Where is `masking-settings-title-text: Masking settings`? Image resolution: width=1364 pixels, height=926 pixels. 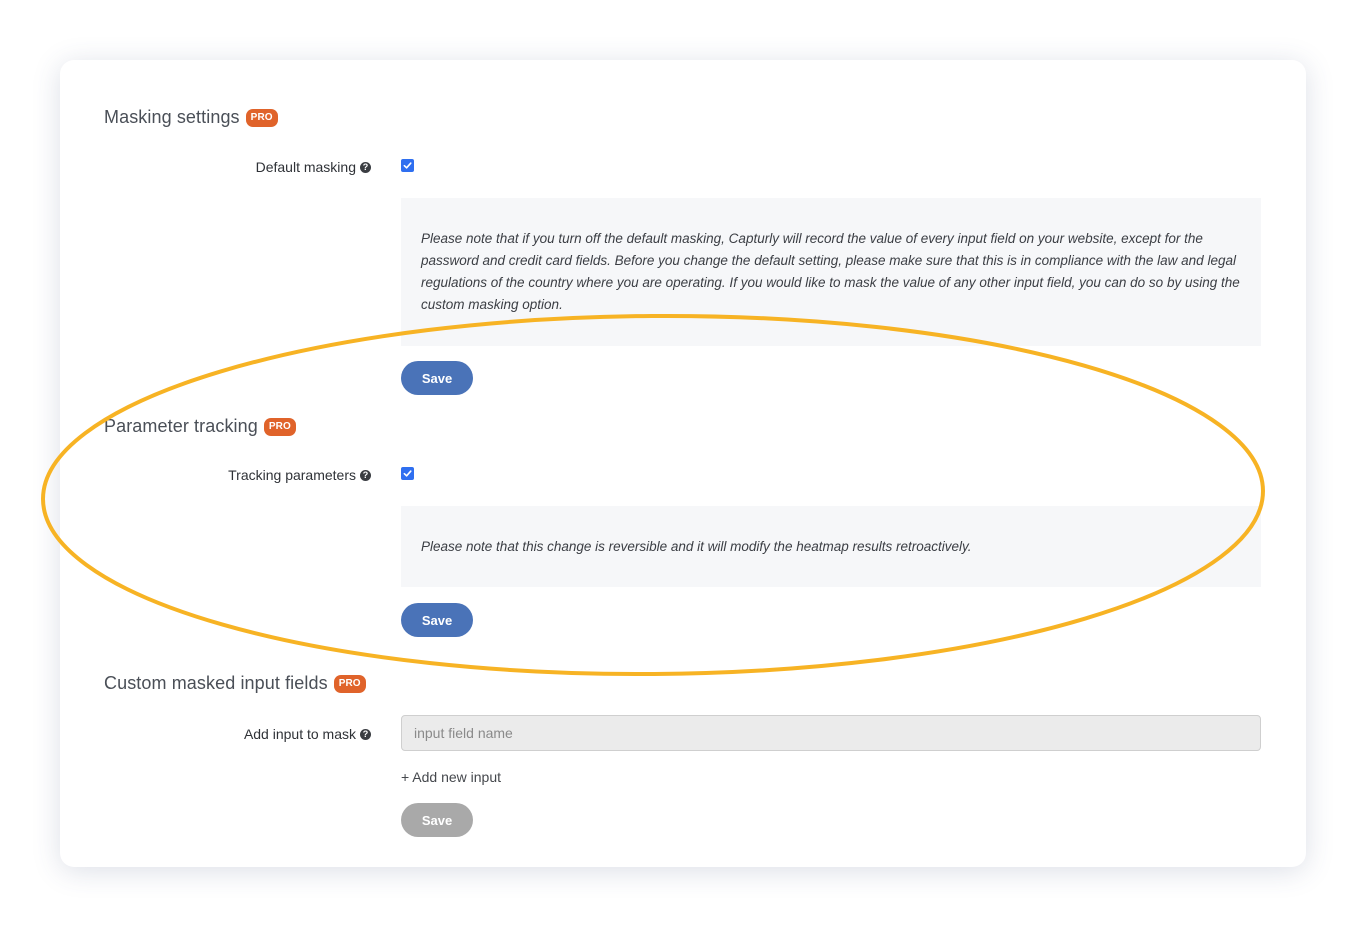 masking-settings-title-text: Masking settings is located at coordinates (172, 117).